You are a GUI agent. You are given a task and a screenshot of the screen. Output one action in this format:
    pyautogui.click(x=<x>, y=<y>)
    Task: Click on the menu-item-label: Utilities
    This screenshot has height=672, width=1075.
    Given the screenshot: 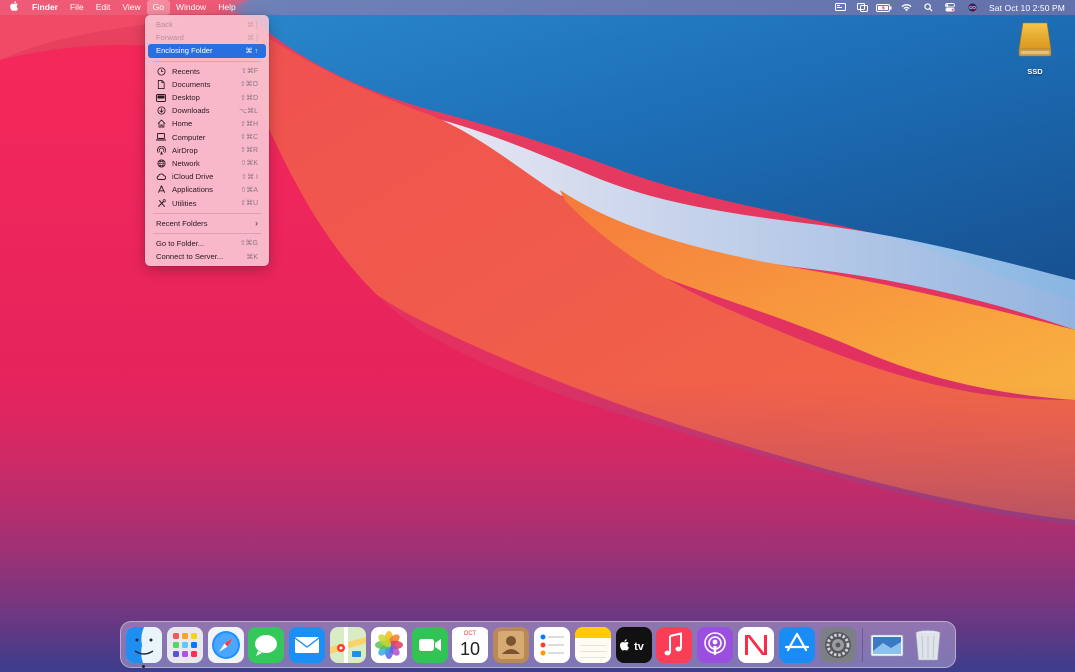 What is the action you would take?
    pyautogui.click(x=184, y=203)
    